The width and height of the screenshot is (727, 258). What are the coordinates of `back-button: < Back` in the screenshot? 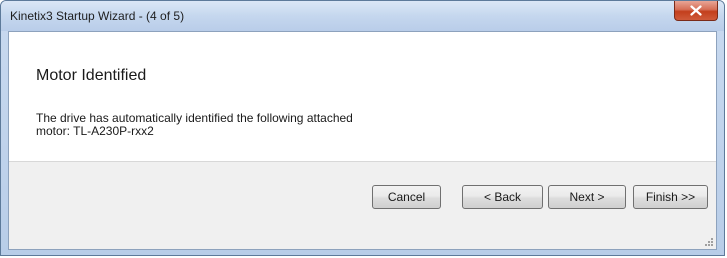 It's located at (502, 197).